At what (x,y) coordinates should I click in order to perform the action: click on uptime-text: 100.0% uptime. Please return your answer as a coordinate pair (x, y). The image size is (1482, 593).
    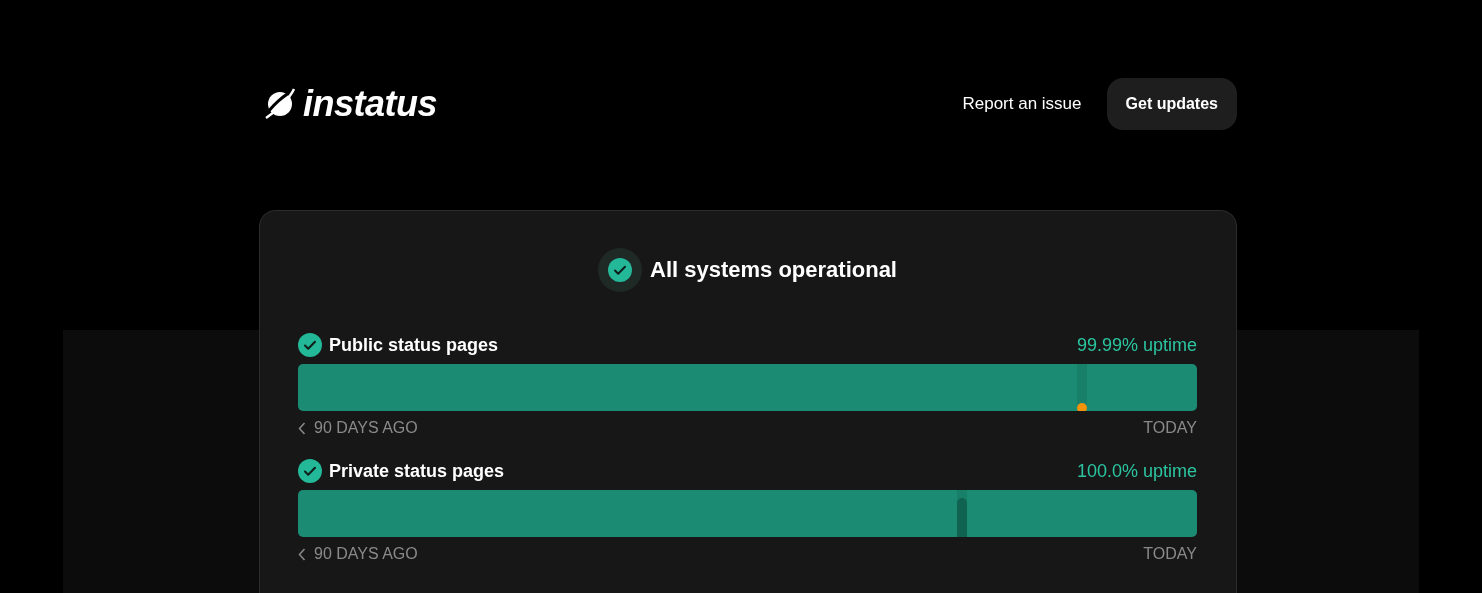
    Looking at the image, I should click on (1136, 471).